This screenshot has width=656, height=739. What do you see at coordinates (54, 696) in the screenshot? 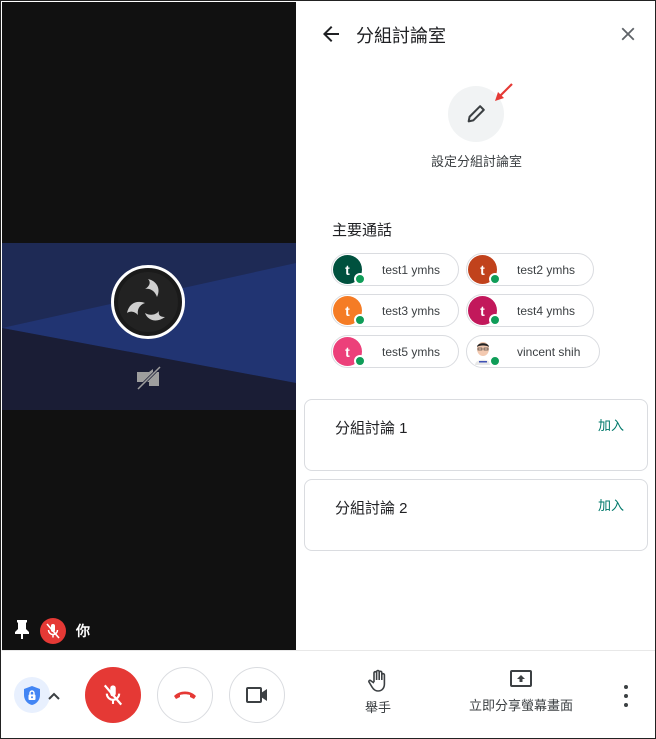
I see `chevron-up-icon` at bounding box center [54, 696].